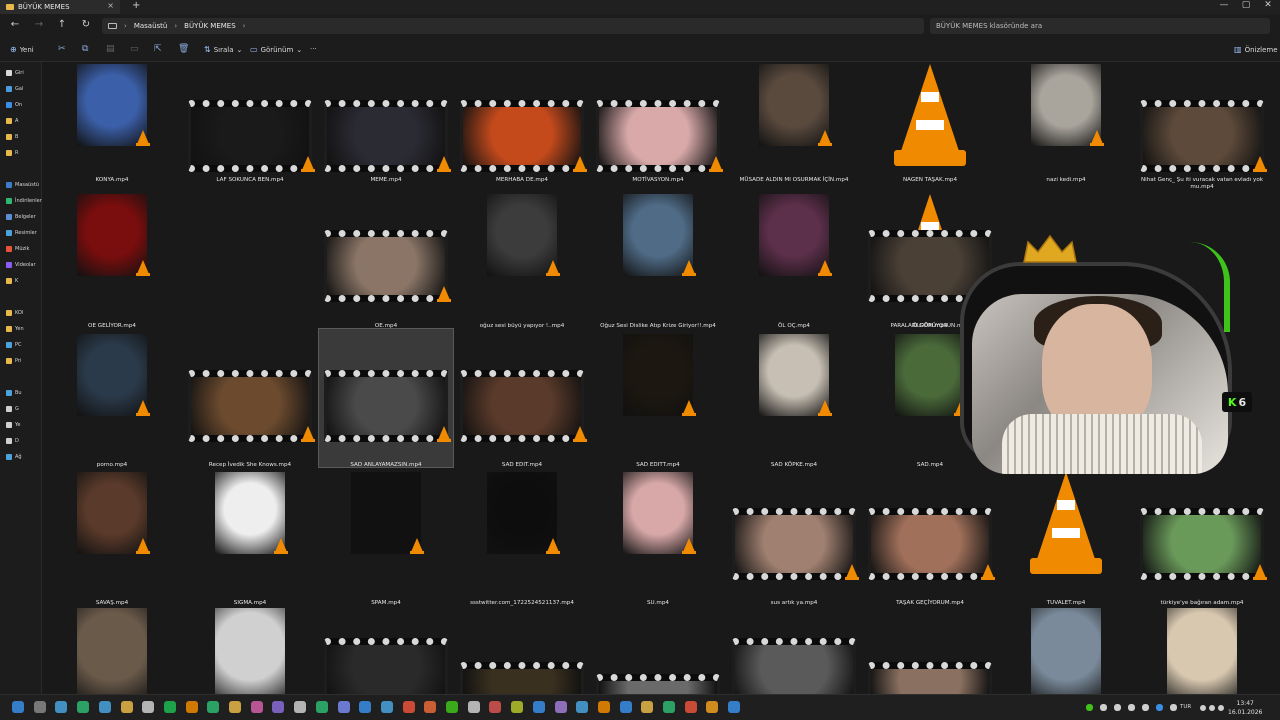  I want to click on clock: 13:47 16.01.2026, so click(1245, 708).